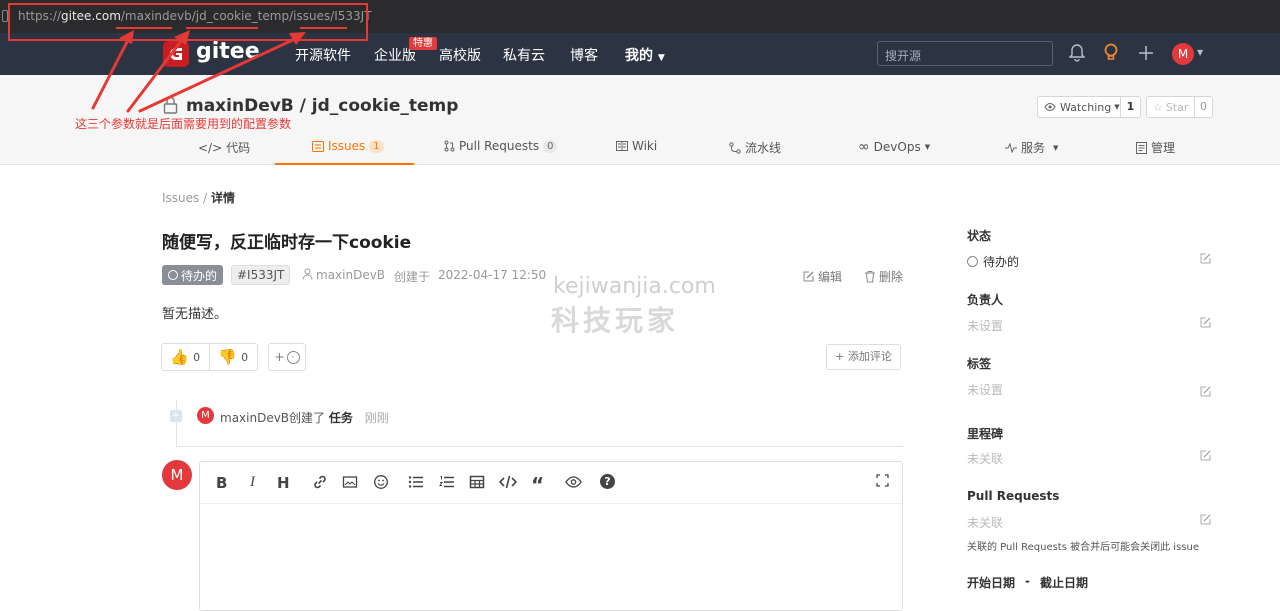 This screenshot has width=1280, height=611. I want to click on edit-labels-icon, so click(1205, 391).